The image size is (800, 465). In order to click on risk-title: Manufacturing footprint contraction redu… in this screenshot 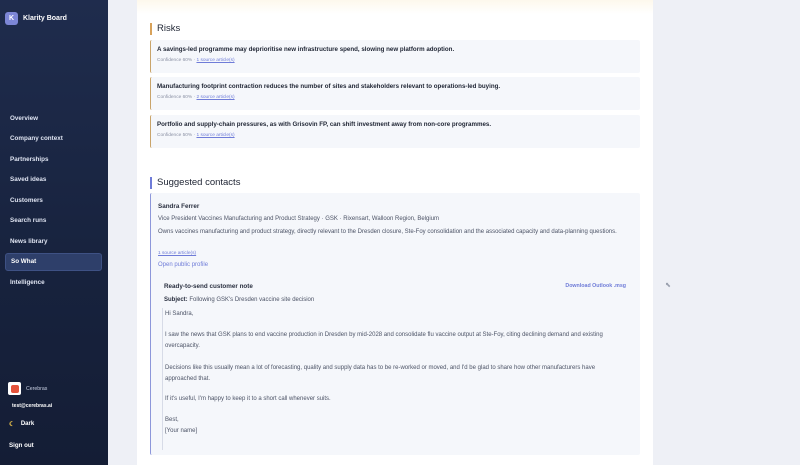, I will do `click(329, 86)`.